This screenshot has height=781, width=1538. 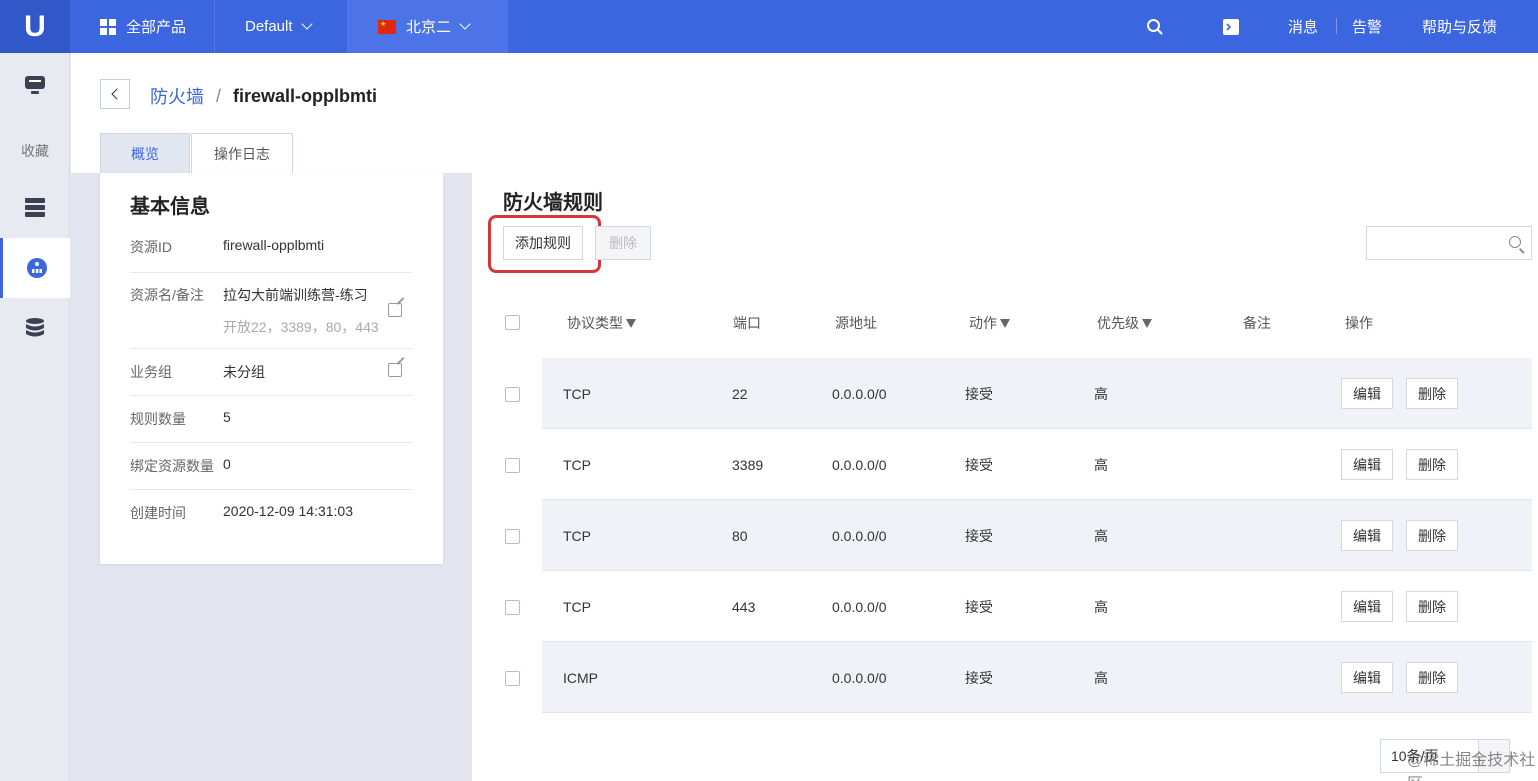 What do you see at coordinates (177, 96) in the screenshot?
I see `breadcrumb-firewall-link: 防火墙` at bounding box center [177, 96].